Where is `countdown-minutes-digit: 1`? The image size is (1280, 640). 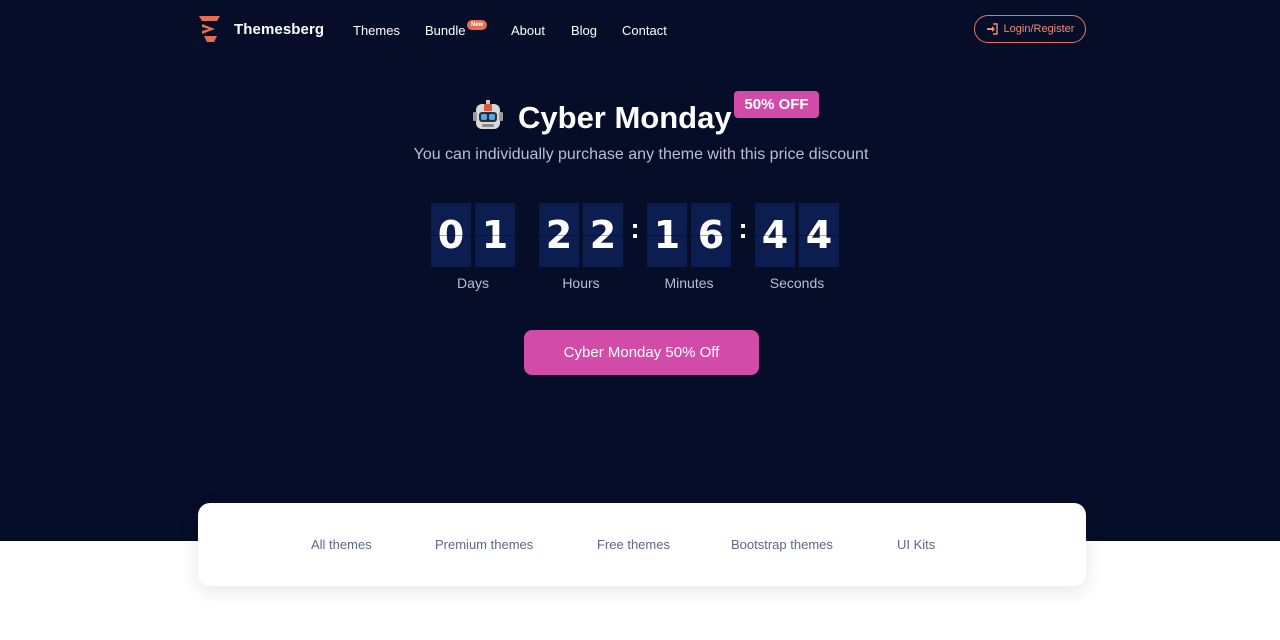
countdown-minutes-digit: 1 is located at coordinates (667, 235).